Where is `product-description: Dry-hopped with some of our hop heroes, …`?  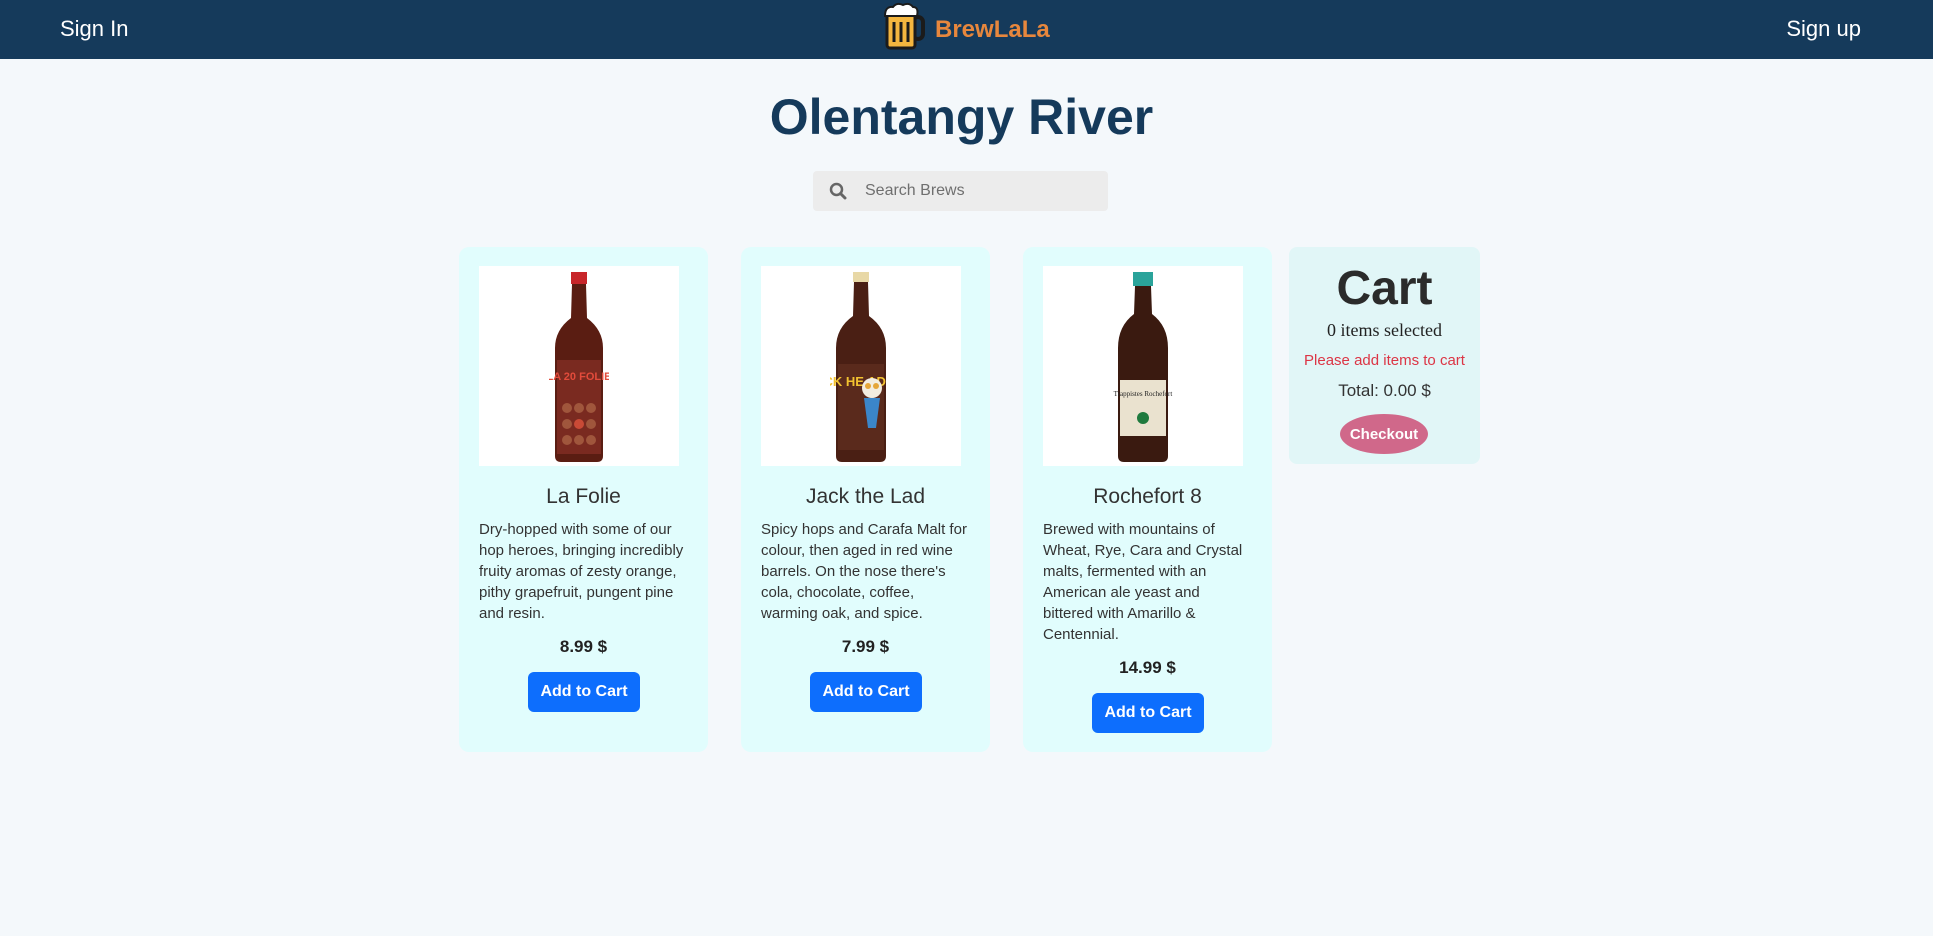 product-description: Dry-hopped with some of our hop heroes, … is located at coordinates (581, 571).